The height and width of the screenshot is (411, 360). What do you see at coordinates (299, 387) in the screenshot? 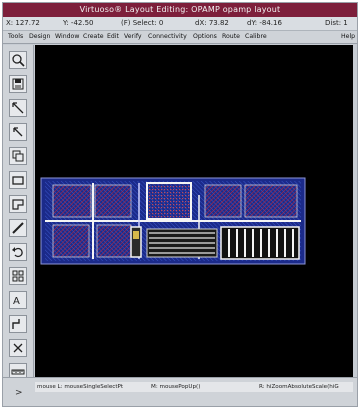
I see `mouse-right-binding: R: hiZoomAbsoluteScale(hiG` at bounding box center [299, 387].